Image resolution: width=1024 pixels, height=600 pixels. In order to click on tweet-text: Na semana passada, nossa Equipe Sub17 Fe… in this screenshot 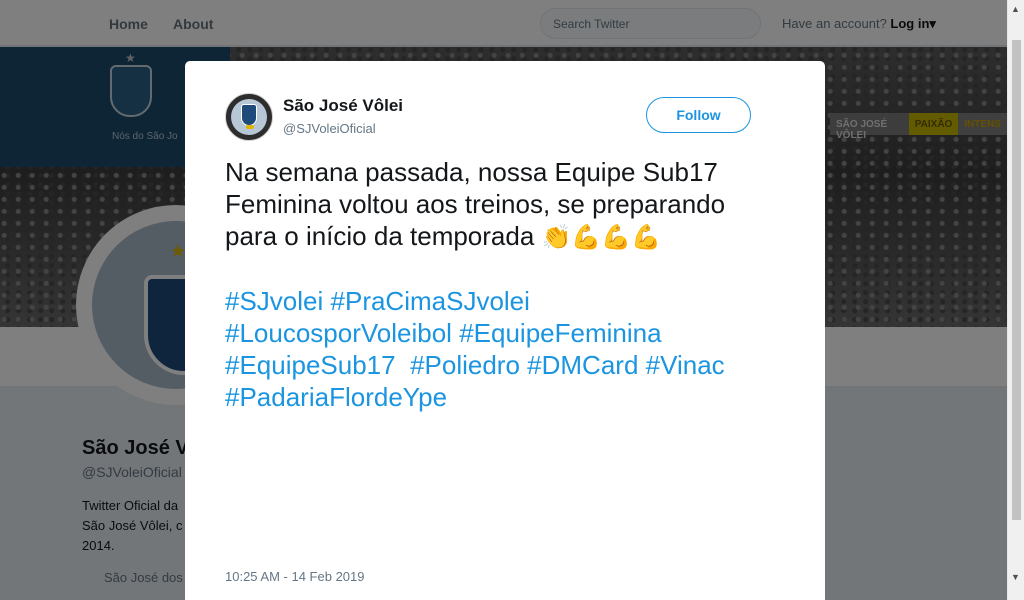, I will do `click(505, 205)`.